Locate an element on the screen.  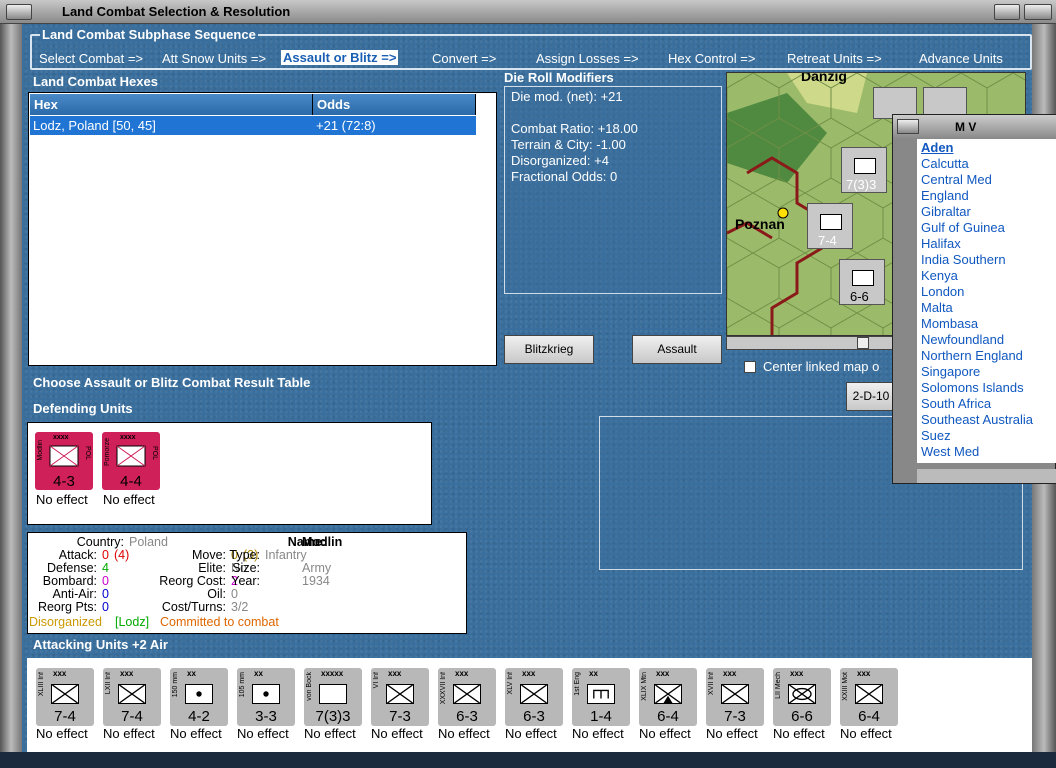
info-status-committed: Committed to combat is located at coordinates (219, 622).